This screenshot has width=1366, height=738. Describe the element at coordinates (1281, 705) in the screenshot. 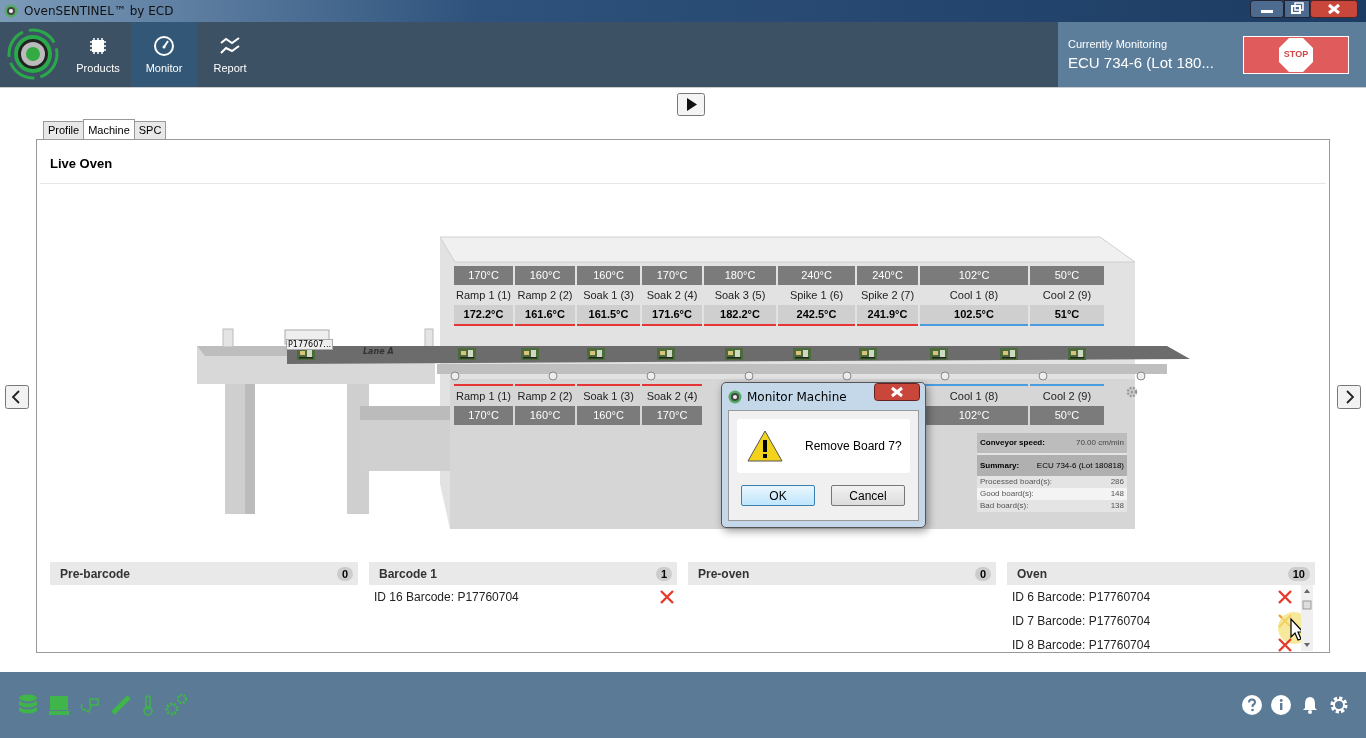

I see `info-icon` at that location.